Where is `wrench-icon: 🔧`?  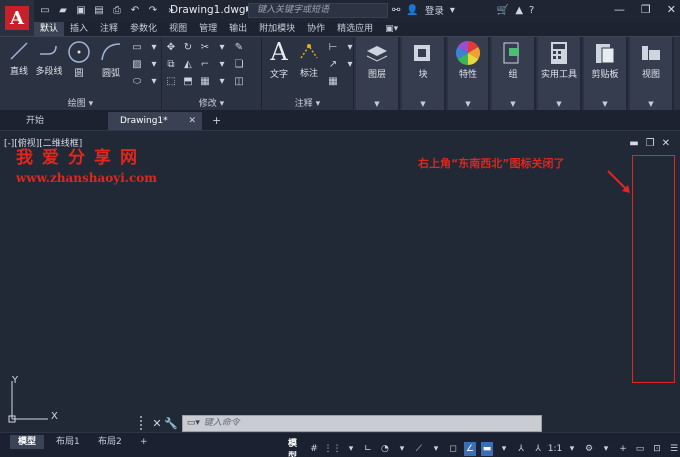 wrench-icon: 🔧 is located at coordinates (171, 423).